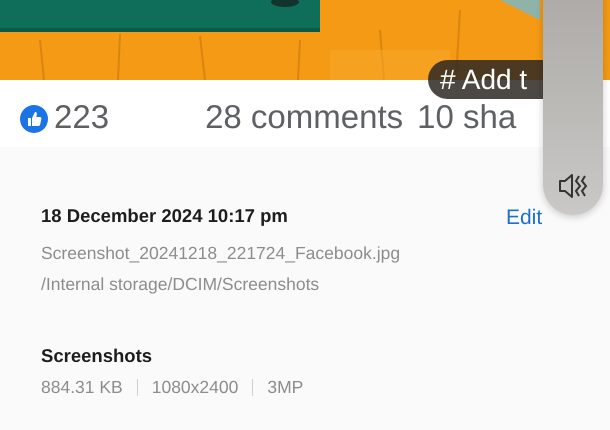  I want to click on file-detail: 3MP, so click(285, 387).